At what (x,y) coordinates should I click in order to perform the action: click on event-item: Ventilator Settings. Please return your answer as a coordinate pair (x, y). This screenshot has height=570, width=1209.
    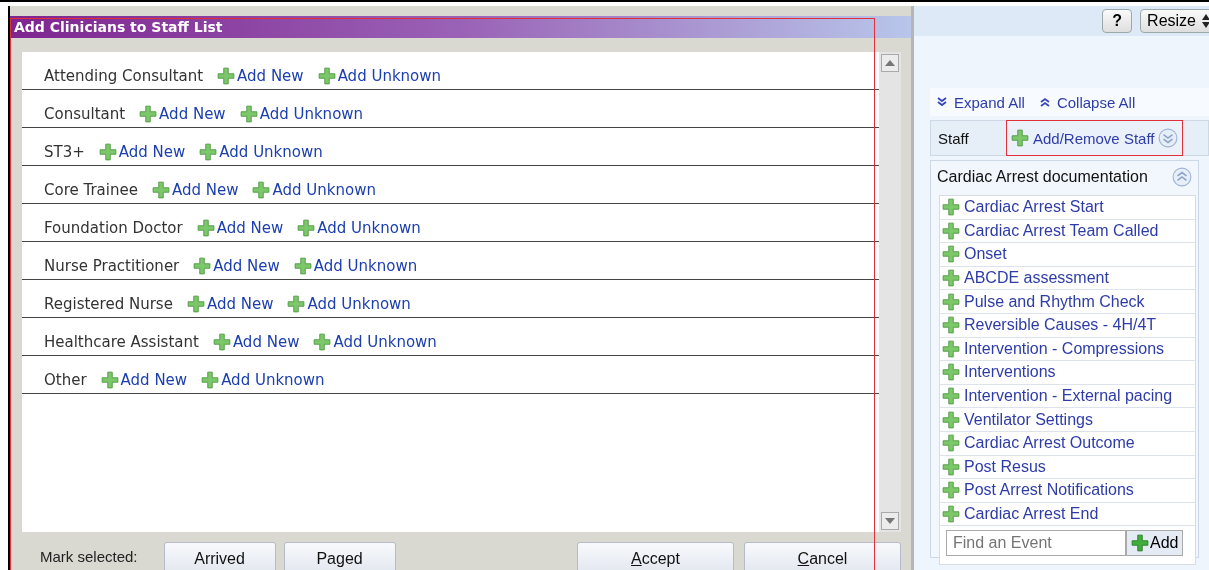
    Looking at the image, I should click on (1067, 420).